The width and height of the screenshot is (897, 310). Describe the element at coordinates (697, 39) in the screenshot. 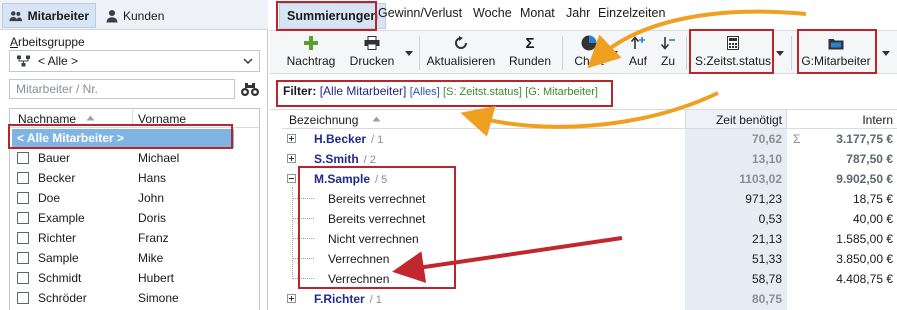

I see `arrow-orange-top` at that location.